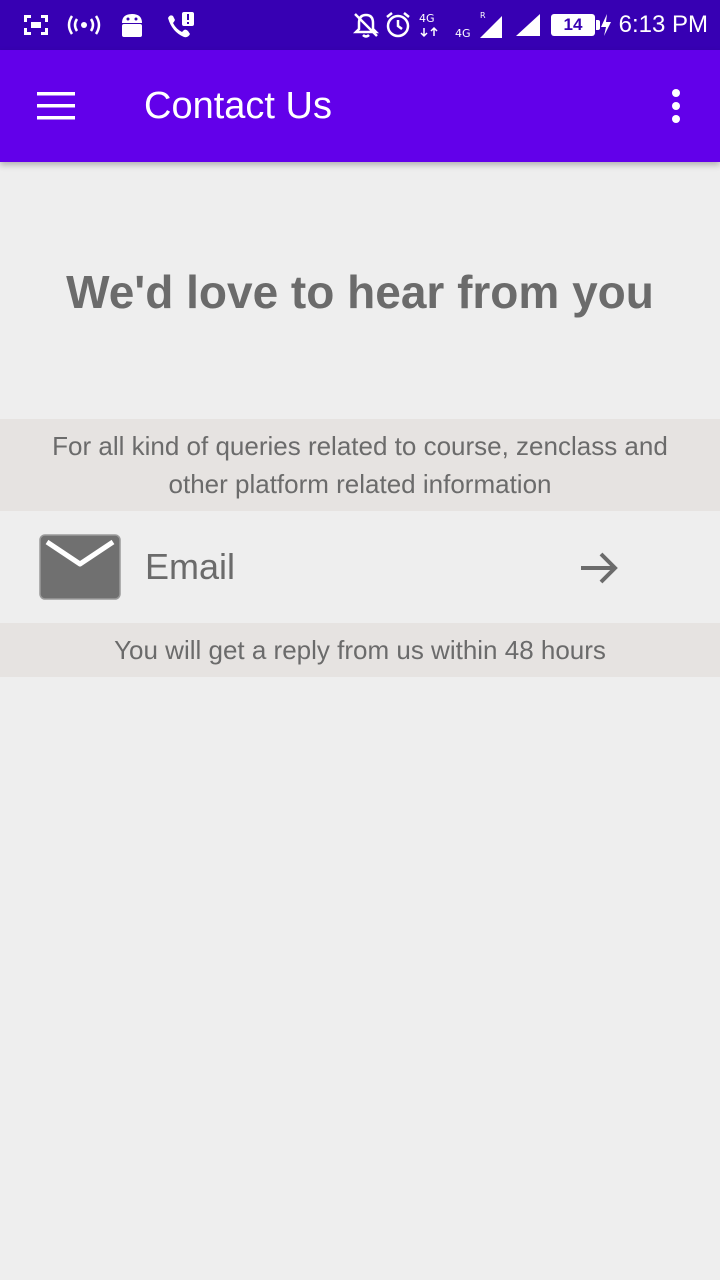 The height and width of the screenshot is (1280, 720). I want to click on more-options-button, so click(676, 106).